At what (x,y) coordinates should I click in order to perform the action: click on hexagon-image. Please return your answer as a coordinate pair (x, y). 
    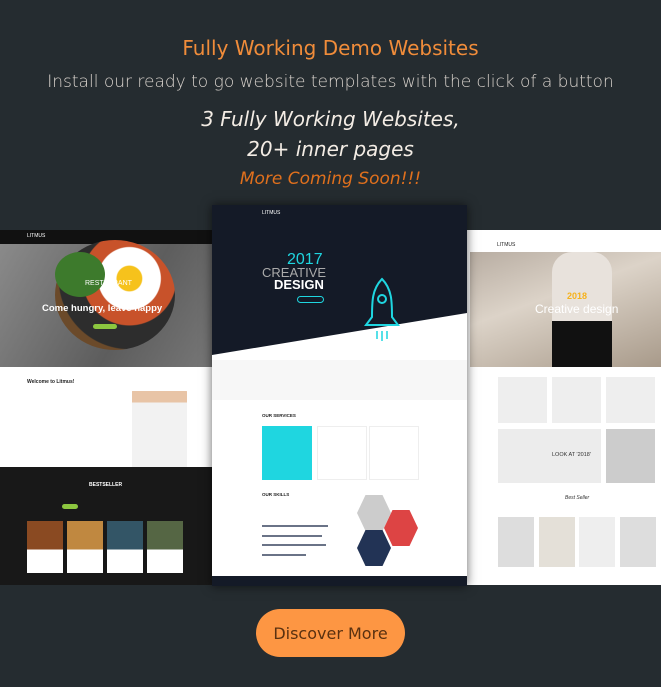
    Looking at the image, I should click on (374, 548).